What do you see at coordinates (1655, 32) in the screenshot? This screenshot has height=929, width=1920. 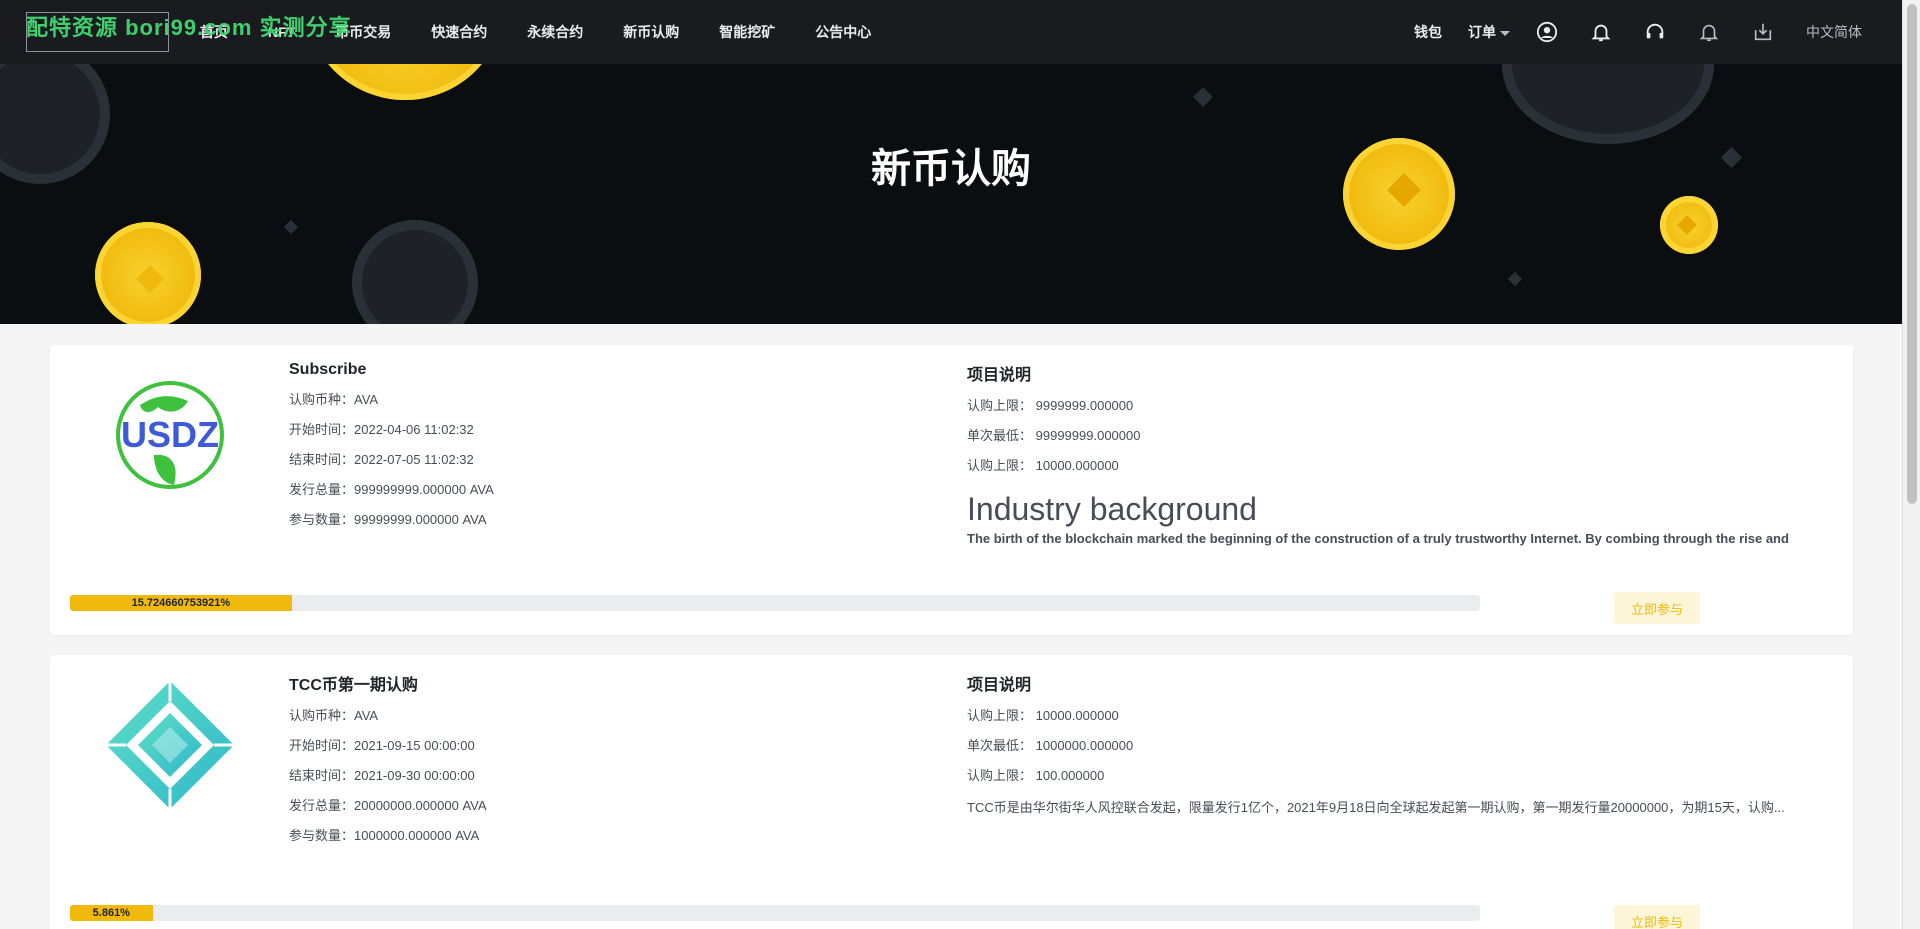 I see `headset-icon` at bounding box center [1655, 32].